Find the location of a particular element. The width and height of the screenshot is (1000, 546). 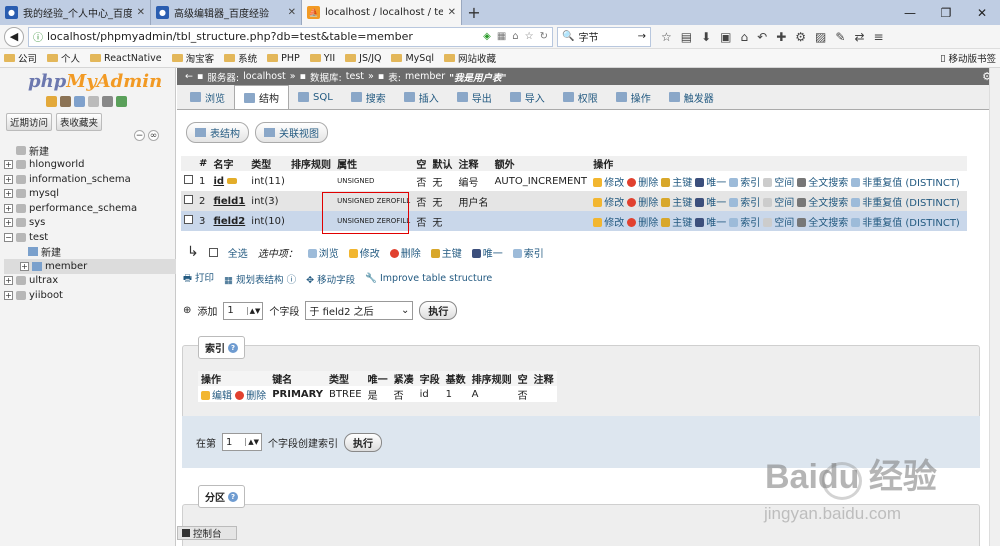

tab-operations: 操作 is located at coordinates (633, 97).